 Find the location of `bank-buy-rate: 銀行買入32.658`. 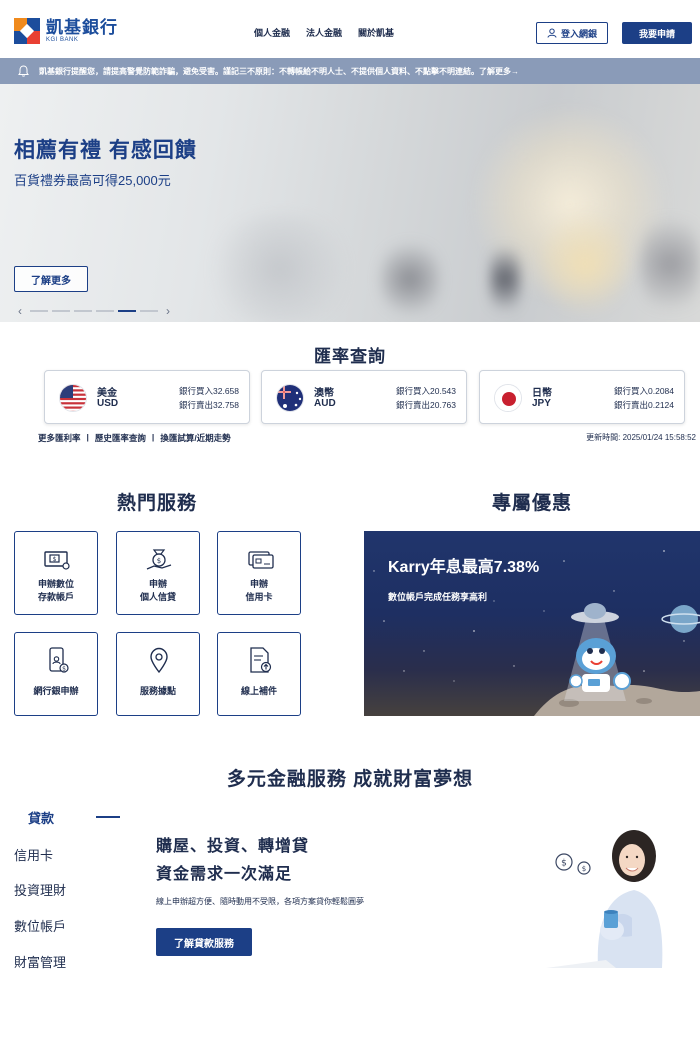

bank-buy-rate: 銀行買入32.658 is located at coordinates (209, 391).